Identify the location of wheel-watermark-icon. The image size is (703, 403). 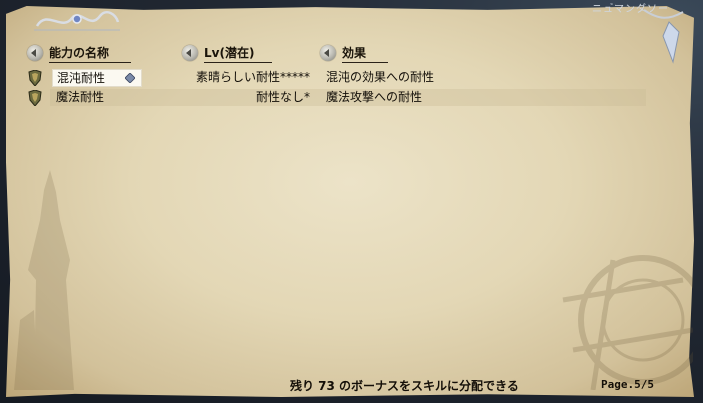
(627, 322).